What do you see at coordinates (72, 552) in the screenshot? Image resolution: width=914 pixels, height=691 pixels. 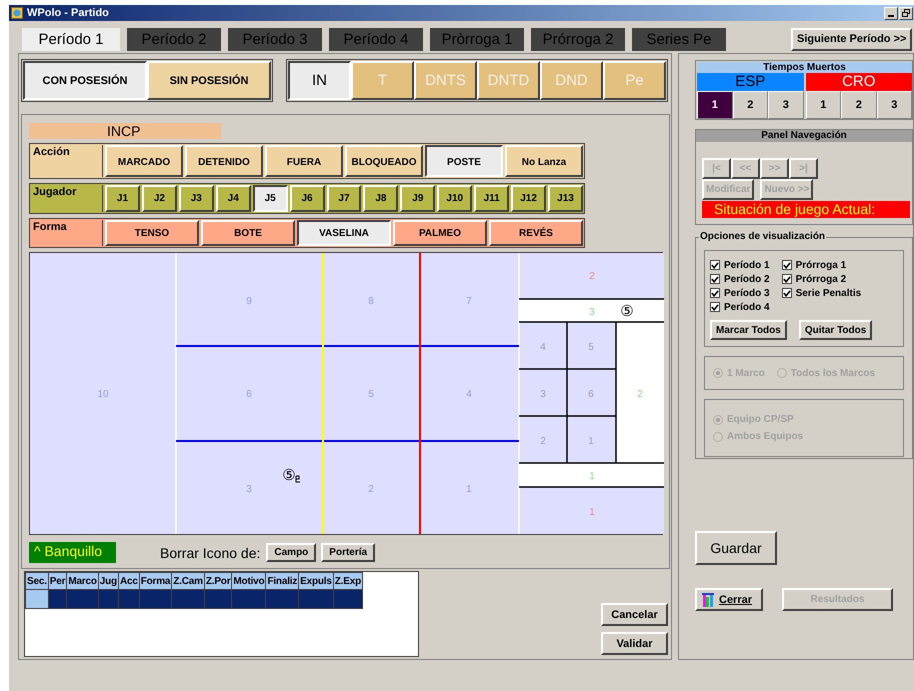 I see `bench-label: ^ Banquillo` at bounding box center [72, 552].